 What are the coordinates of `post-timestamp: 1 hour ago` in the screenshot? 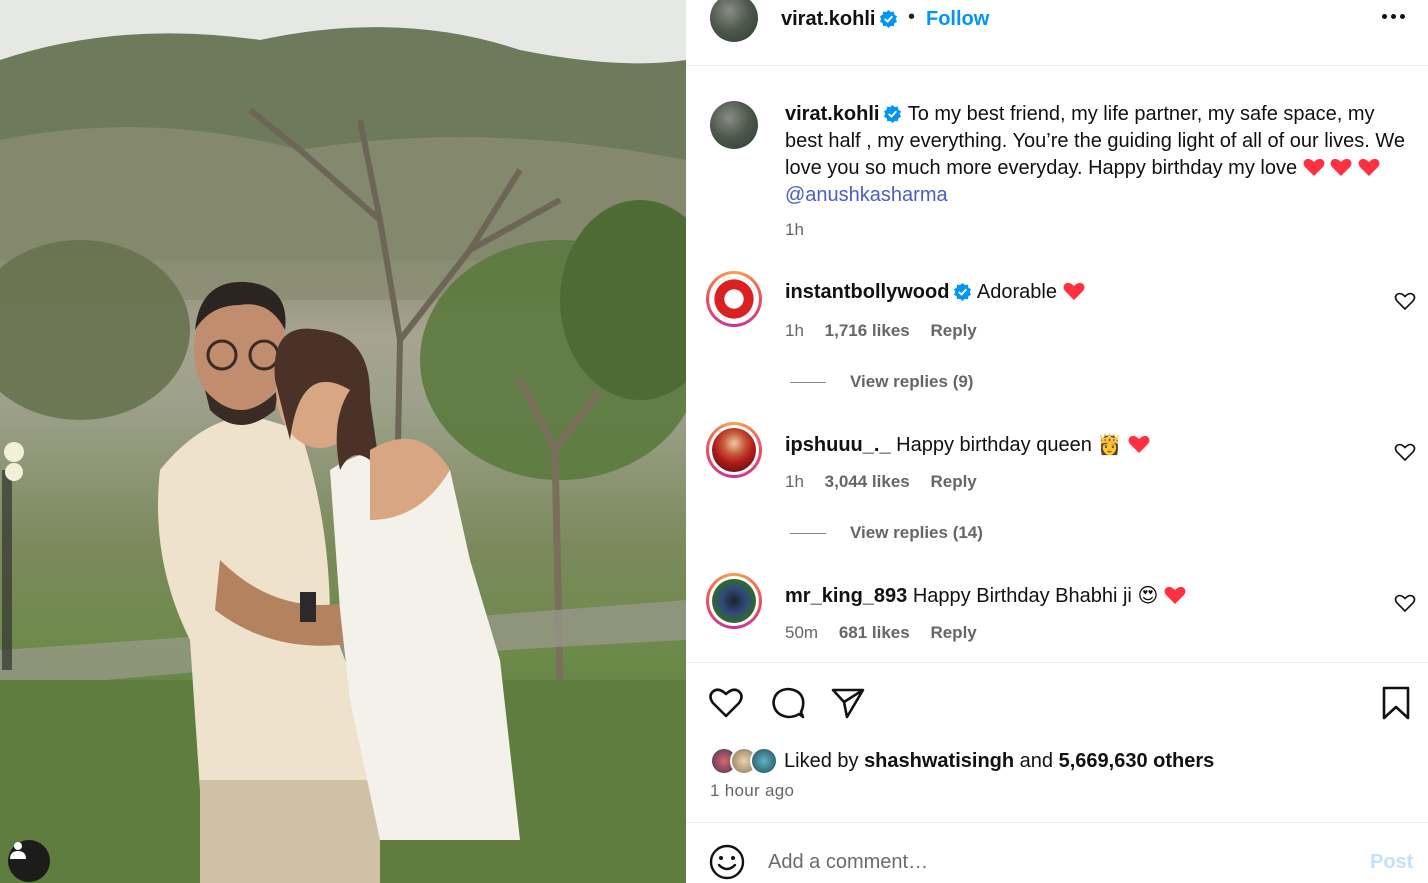 It's located at (752, 790).